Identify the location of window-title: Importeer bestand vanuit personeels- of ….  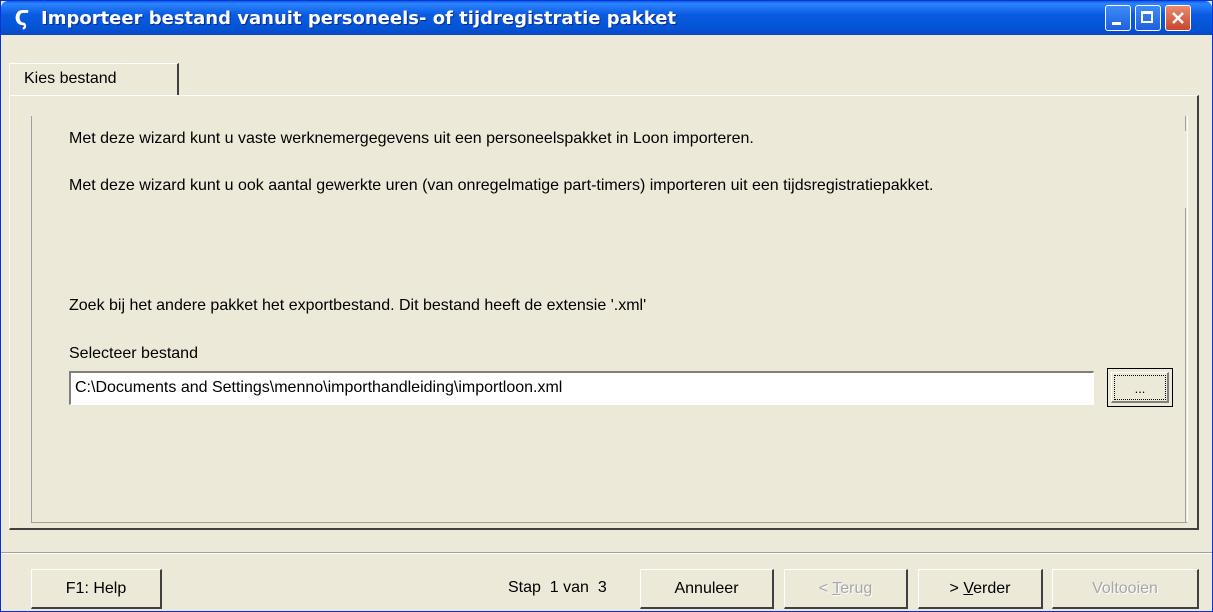
(359, 18).